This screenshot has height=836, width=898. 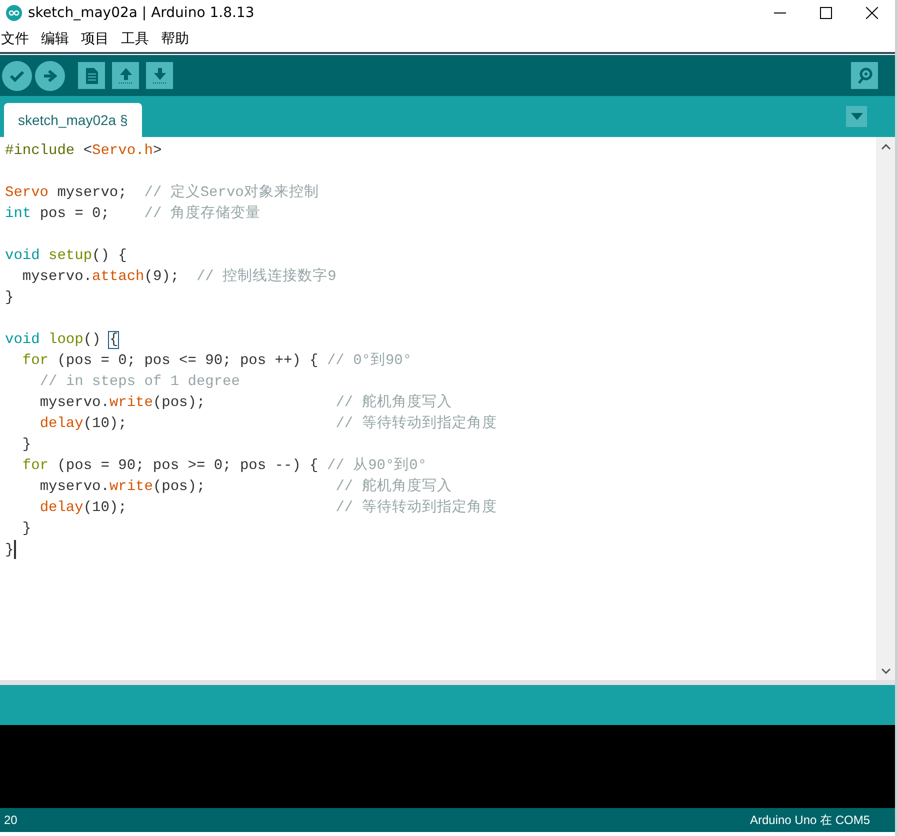 What do you see at coordinates (92, 340) in the screenshot?
I see `code-text: ()` at bounding box center [92, 340].